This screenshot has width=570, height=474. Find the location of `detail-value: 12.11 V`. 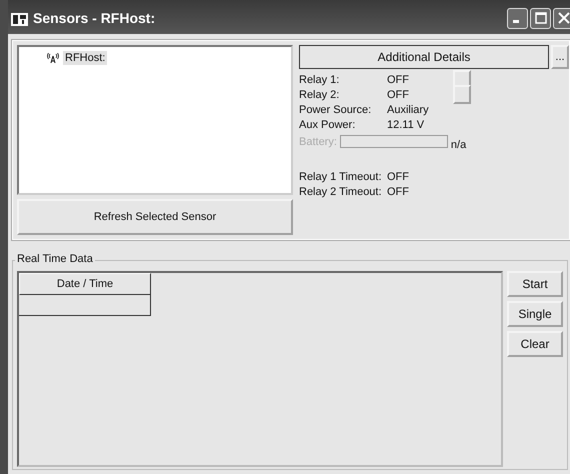

detail-value: 12.11 V is located at coordinates (406, 124).